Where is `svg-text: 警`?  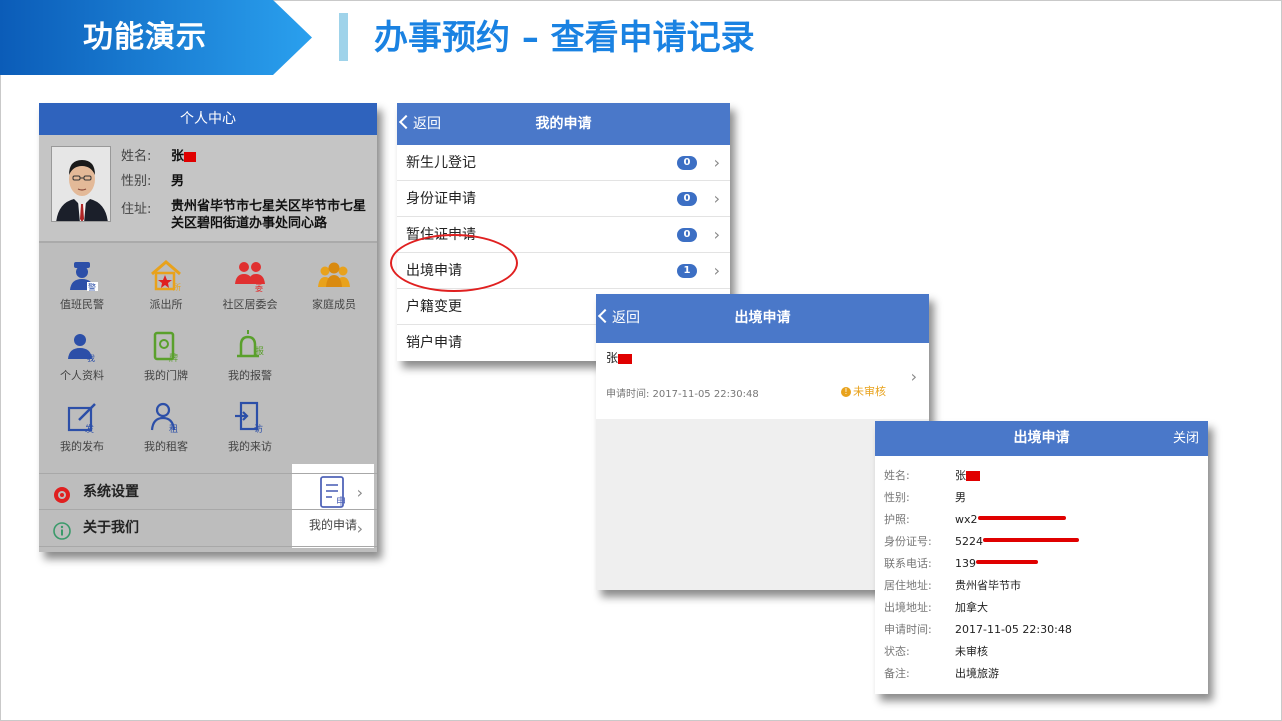 svg-text: 警 is located at coordinates (92, 287).